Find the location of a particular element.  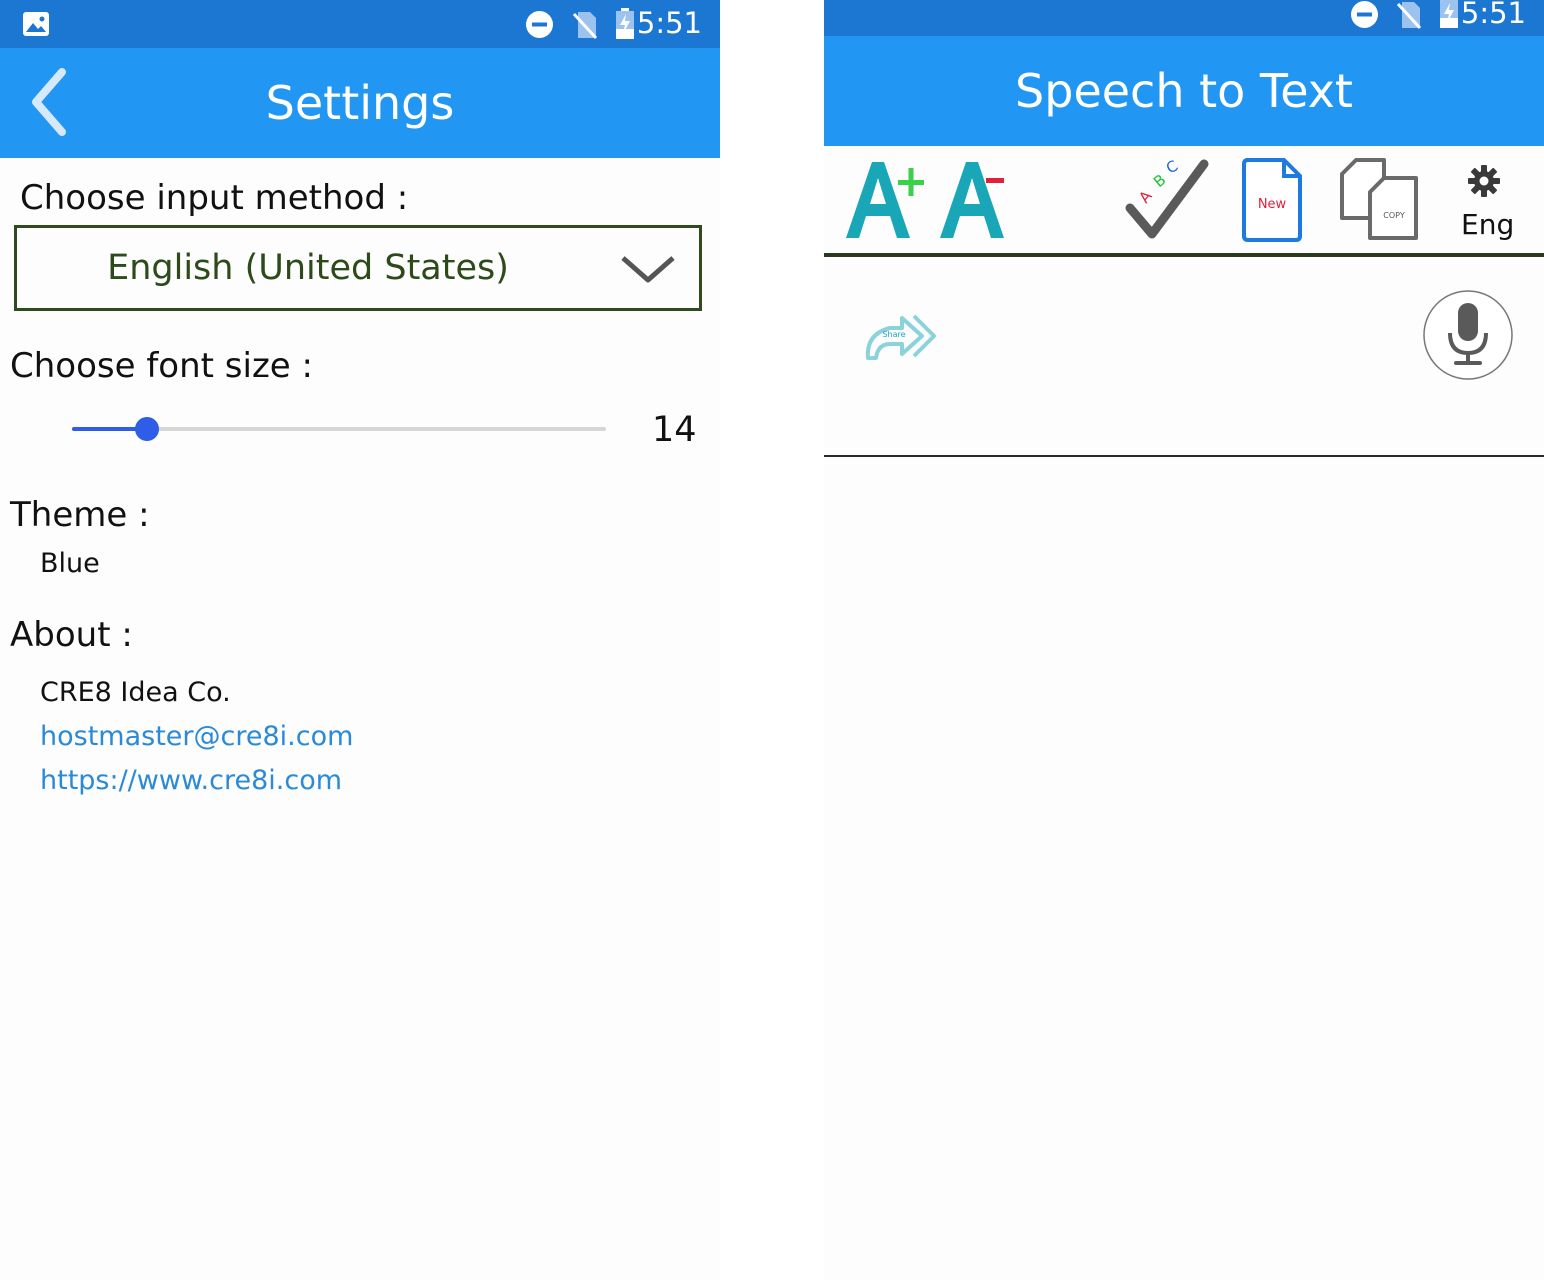

app-bar: Speech to Text is located at coordinates (1184, 91).